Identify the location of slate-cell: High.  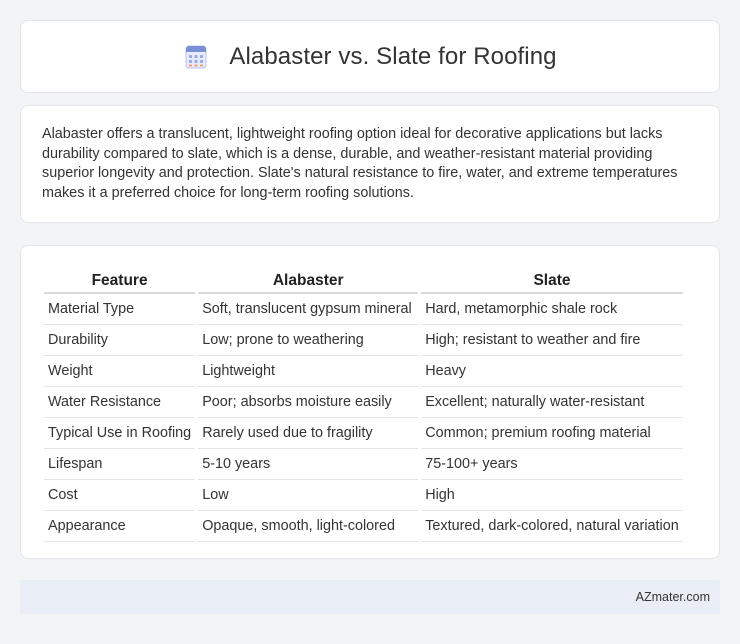
(552, 495).